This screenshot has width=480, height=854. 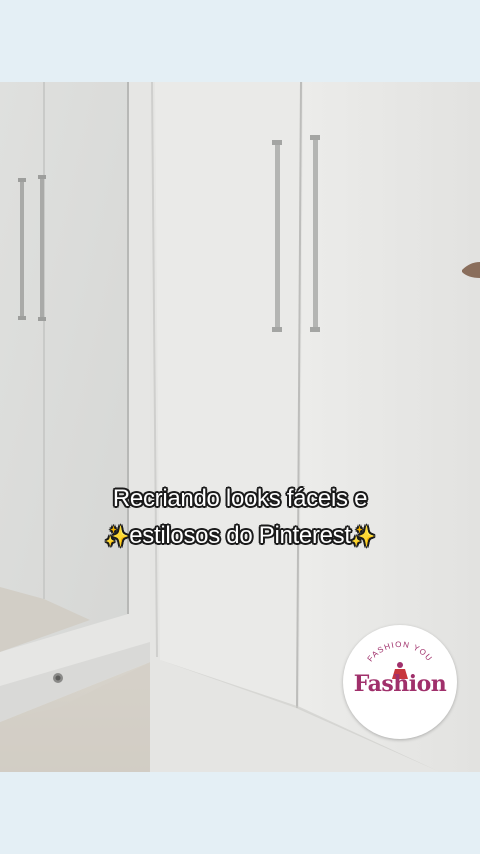 What do you see at coordinates (240, 41) in the screenshot?
I see `top-frame-band` at bounding box center [240, 41].